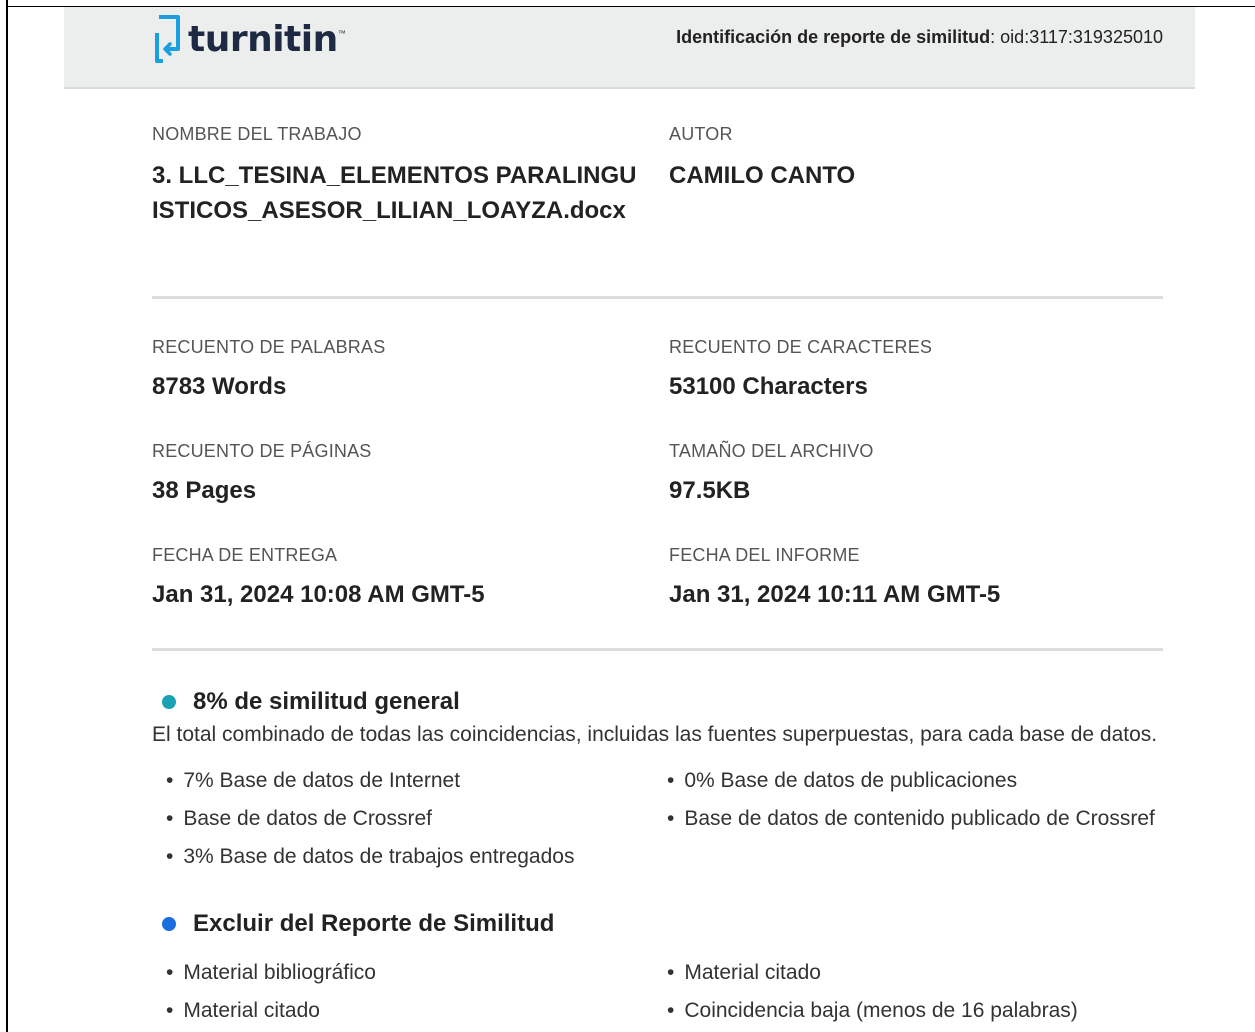 The image size is (1255, 1032). I want to click on turnitin-logo-icon, so click(167, 39).